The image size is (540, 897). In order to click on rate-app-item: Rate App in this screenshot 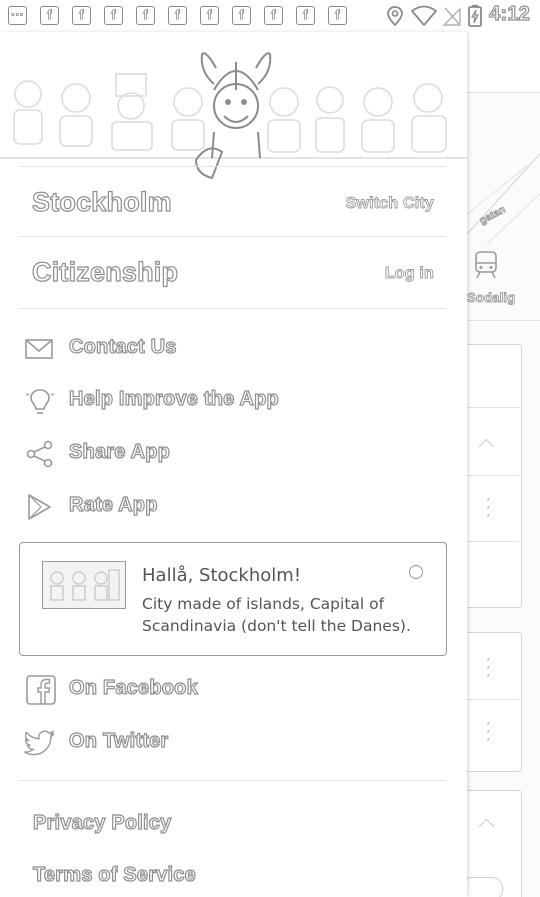, I will do `click(234, 508)`.